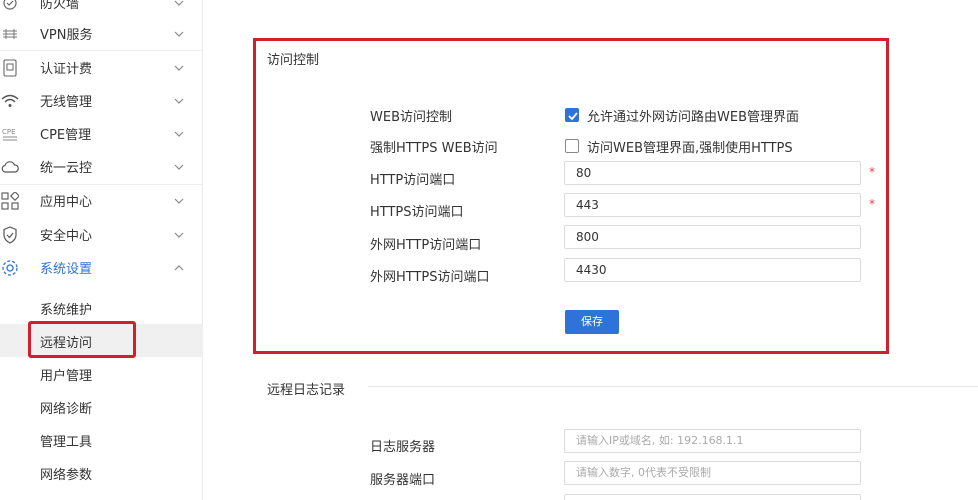  Describe the element at coordinates (66, 409) in the screenshot. I see `sidebar-subitem-label: 网络诊断` at that location.